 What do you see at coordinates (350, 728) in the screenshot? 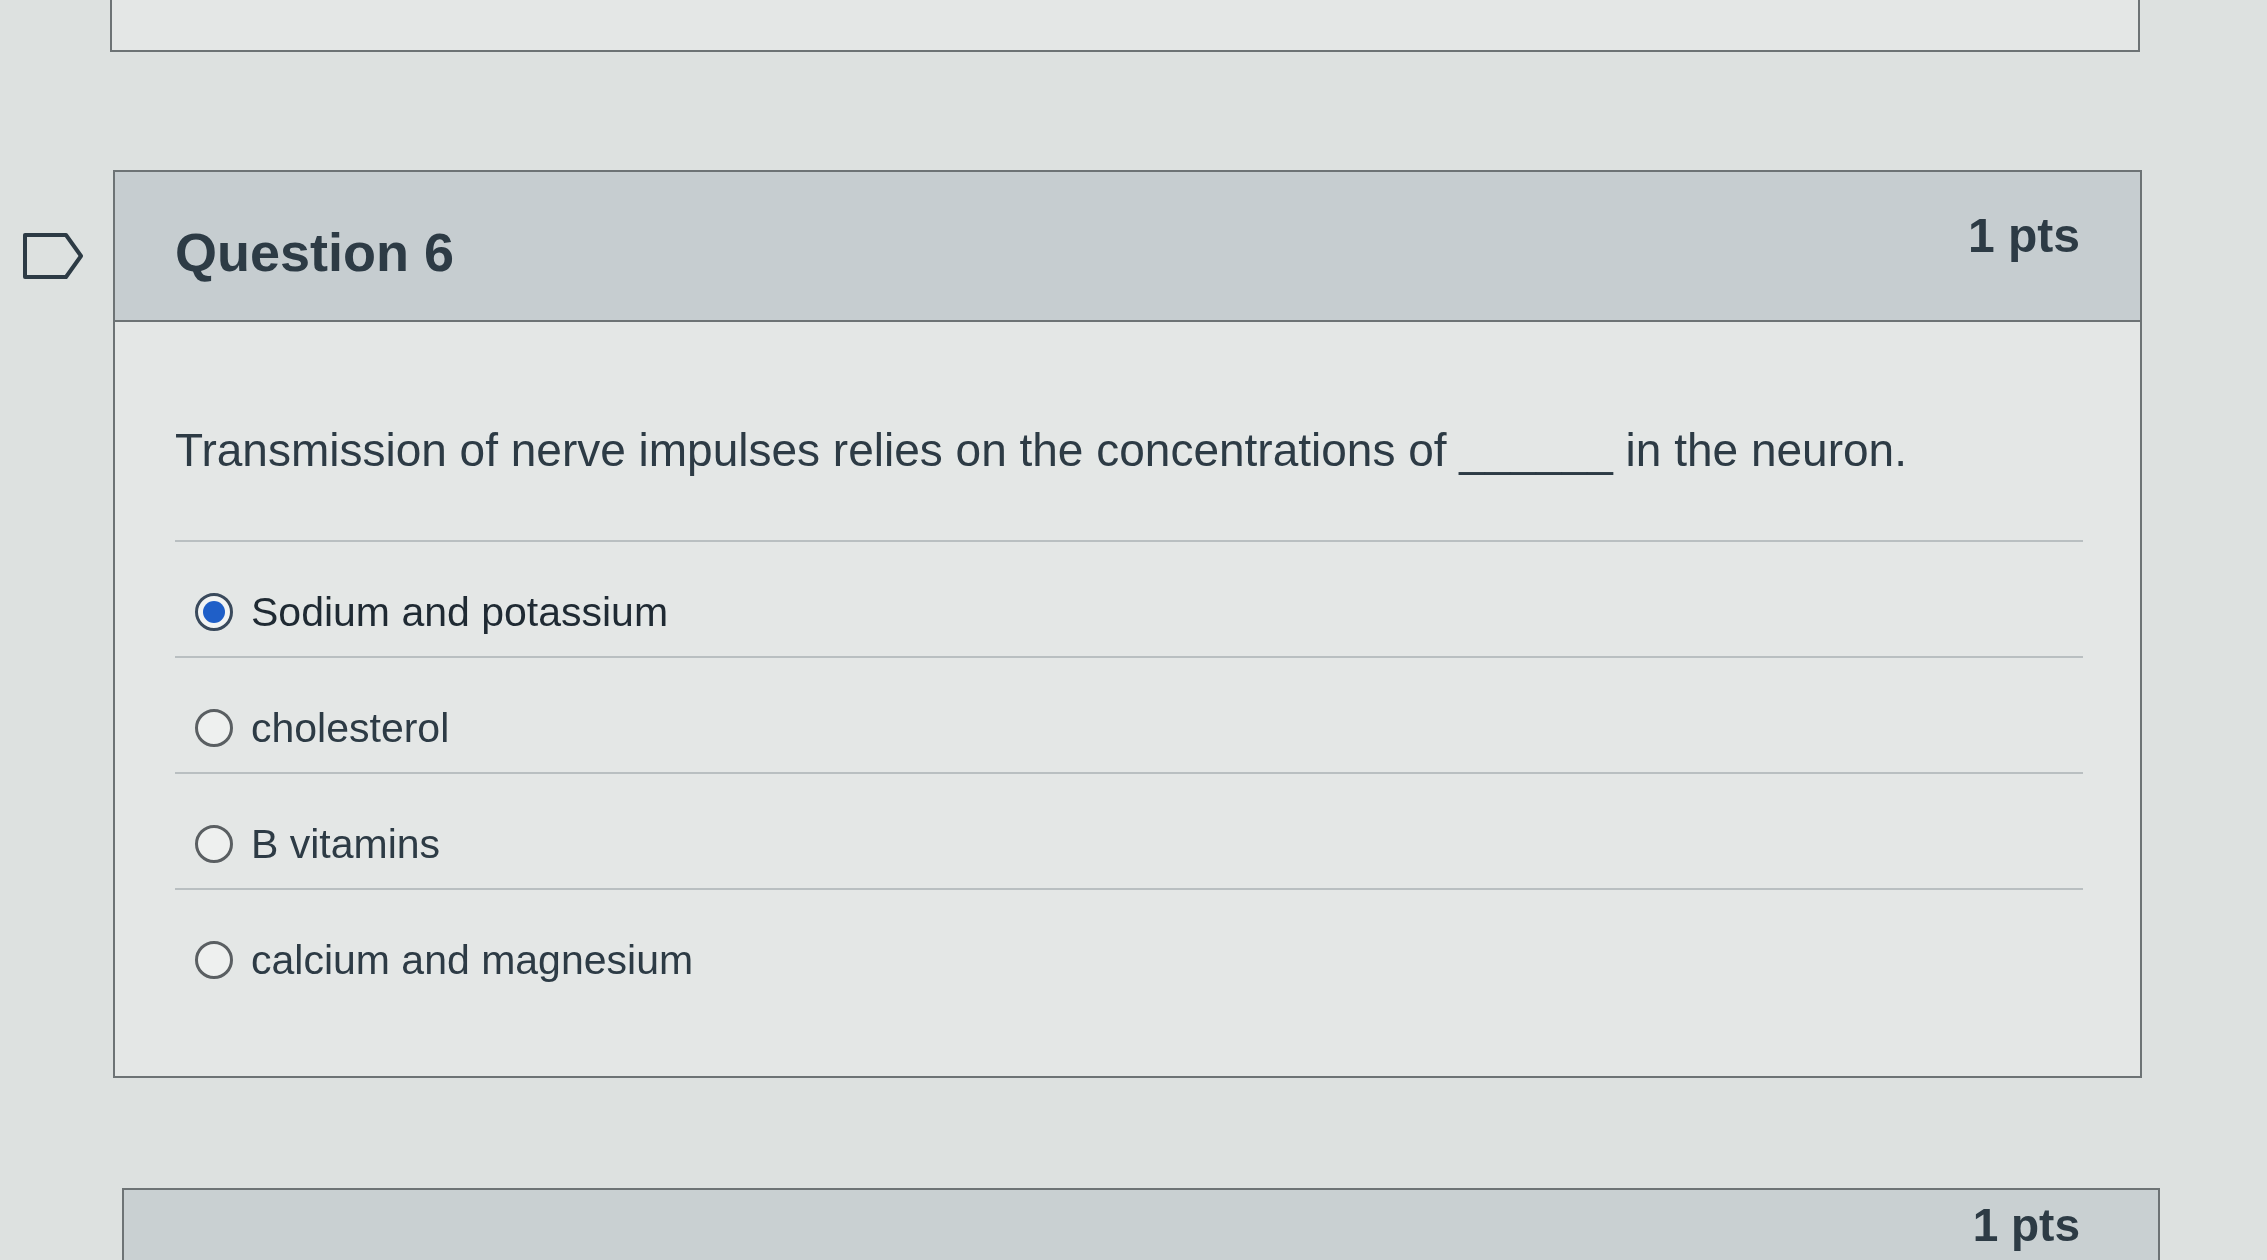
I see `answer-label: cholesterol` at bounding box center [350, 728].